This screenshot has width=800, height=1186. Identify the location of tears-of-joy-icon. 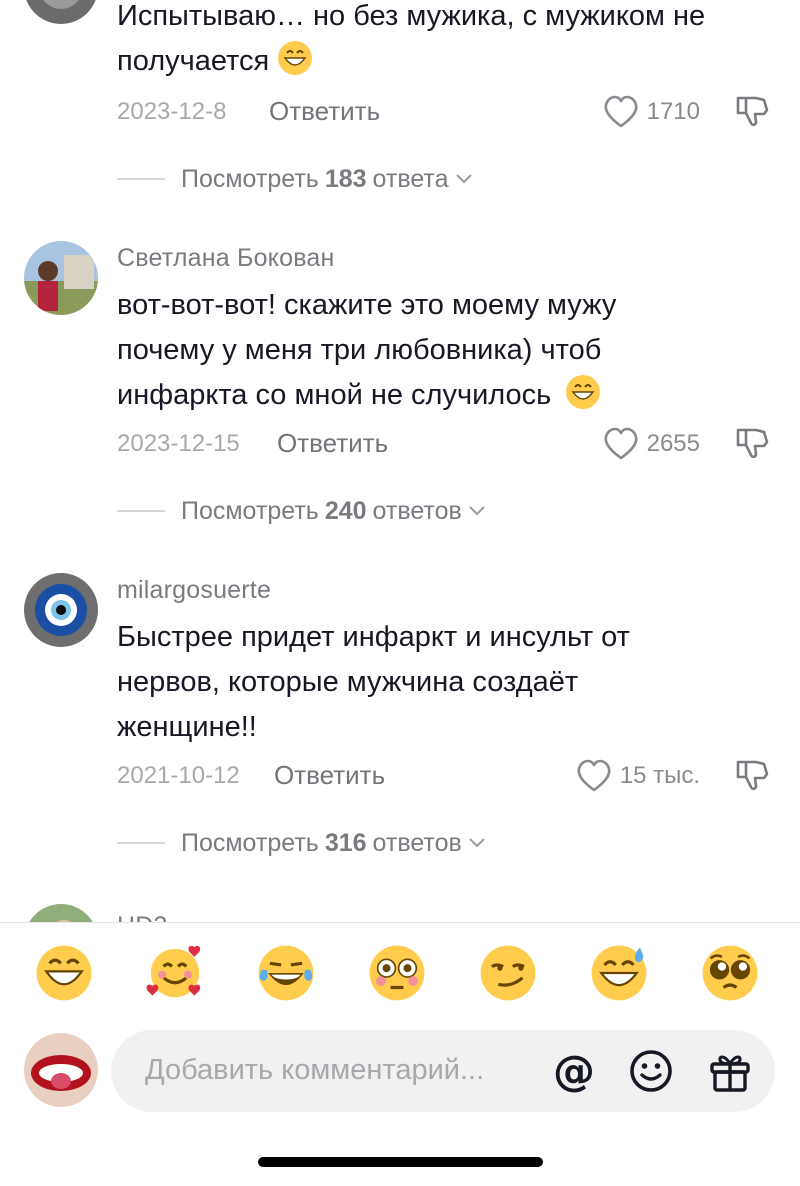
(286, 973).